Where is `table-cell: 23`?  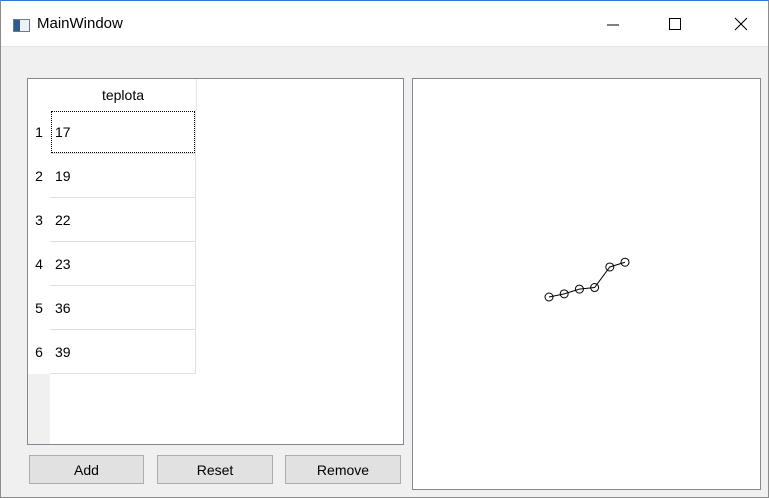 table-cell: 23 is located at coordinates (123, 264).